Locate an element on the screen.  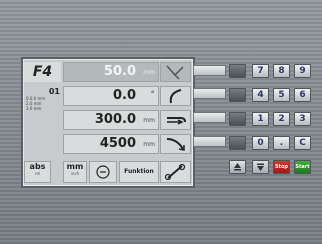
key-3: 3 is located at coordinates (302, 119).